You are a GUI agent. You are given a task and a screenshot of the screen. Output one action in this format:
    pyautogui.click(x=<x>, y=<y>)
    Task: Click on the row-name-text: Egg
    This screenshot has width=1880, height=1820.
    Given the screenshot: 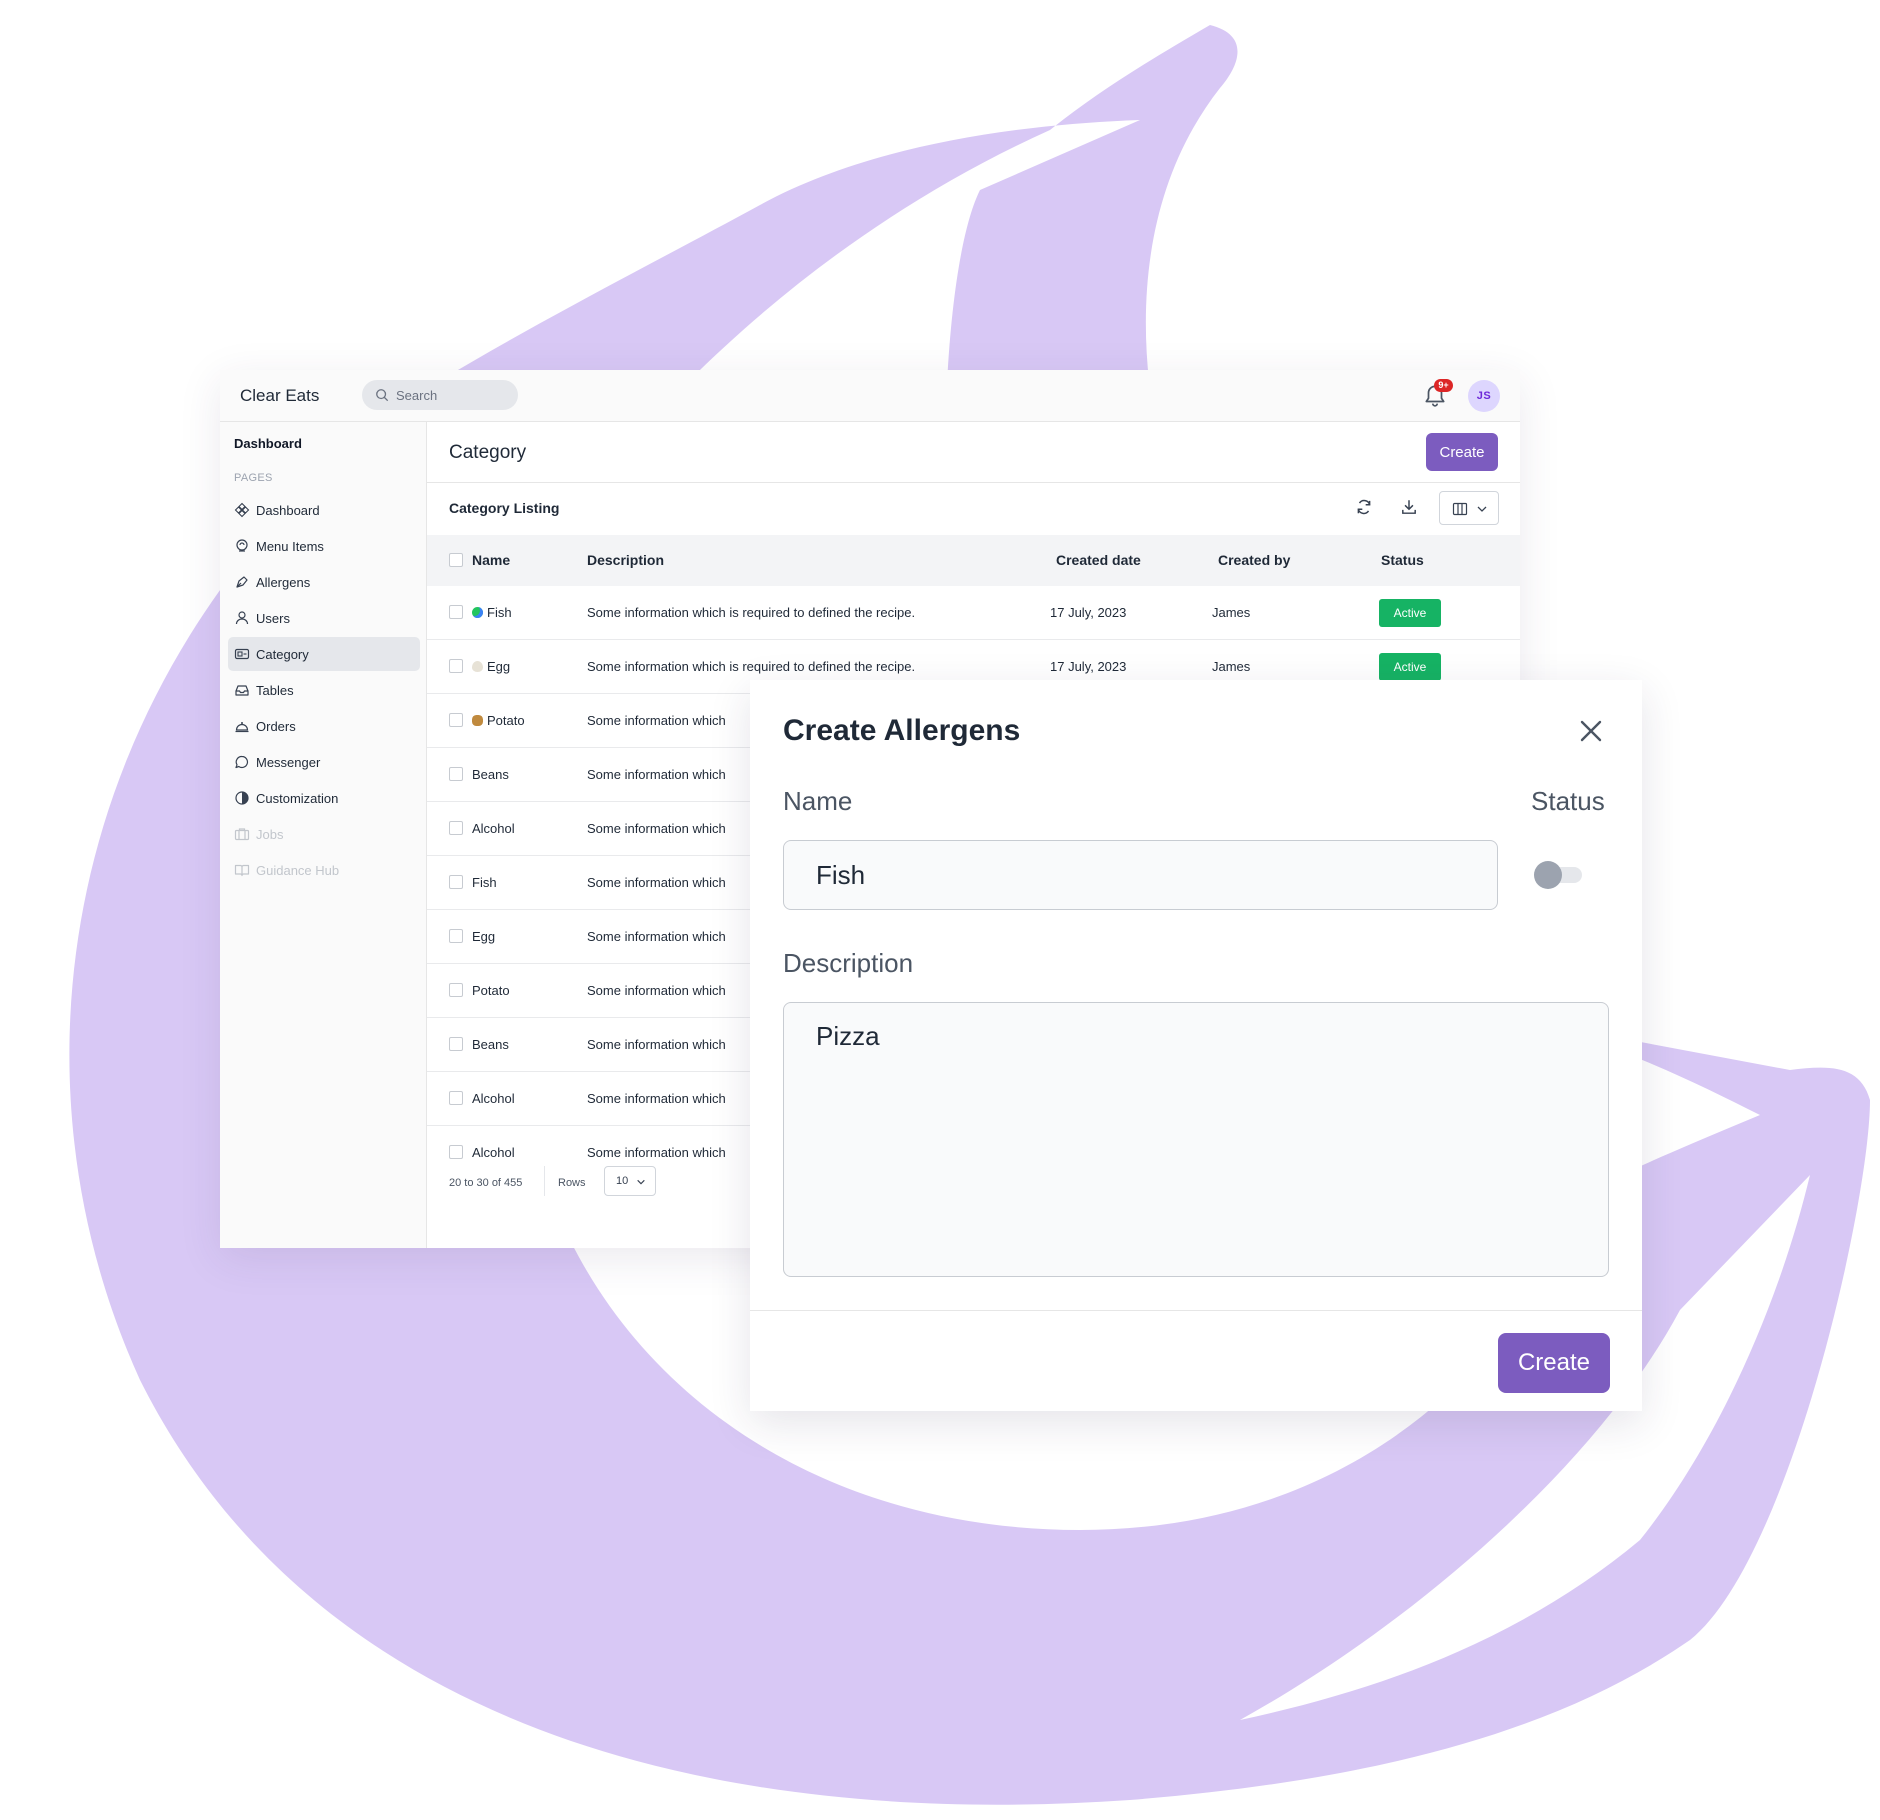 What is the action you would take?
    pyautogui.click(x=499, y=666)
    